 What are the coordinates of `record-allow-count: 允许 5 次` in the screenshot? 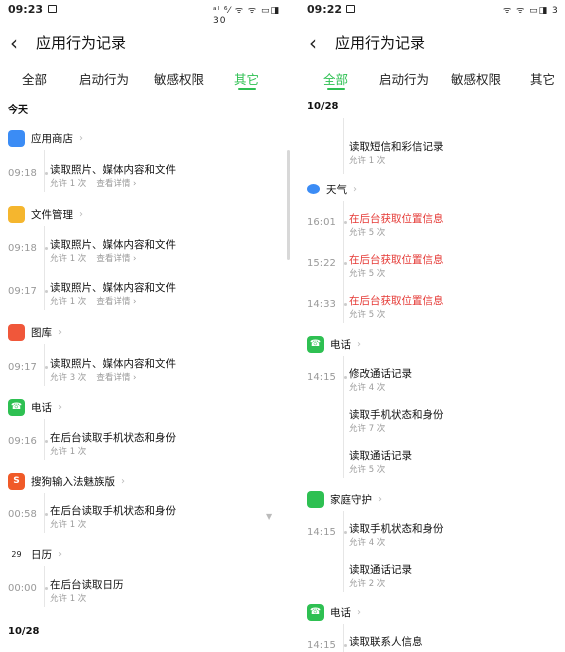 It's located at (367, 470).